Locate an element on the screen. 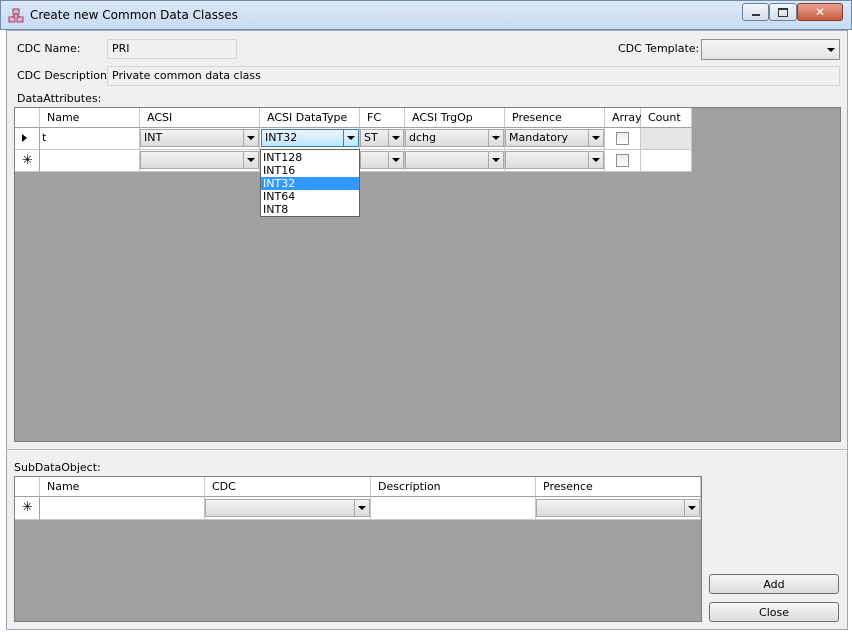 This screenshot has width=852, height=634. acsi-datatype-value: INT32 is located at coordinates (281, 137).